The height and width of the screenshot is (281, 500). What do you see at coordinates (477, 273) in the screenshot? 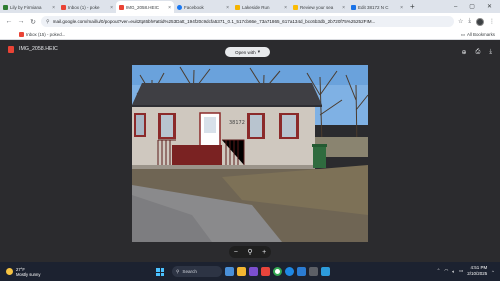
I see `date: 2/10/2025` at bounding box center [477, 273].